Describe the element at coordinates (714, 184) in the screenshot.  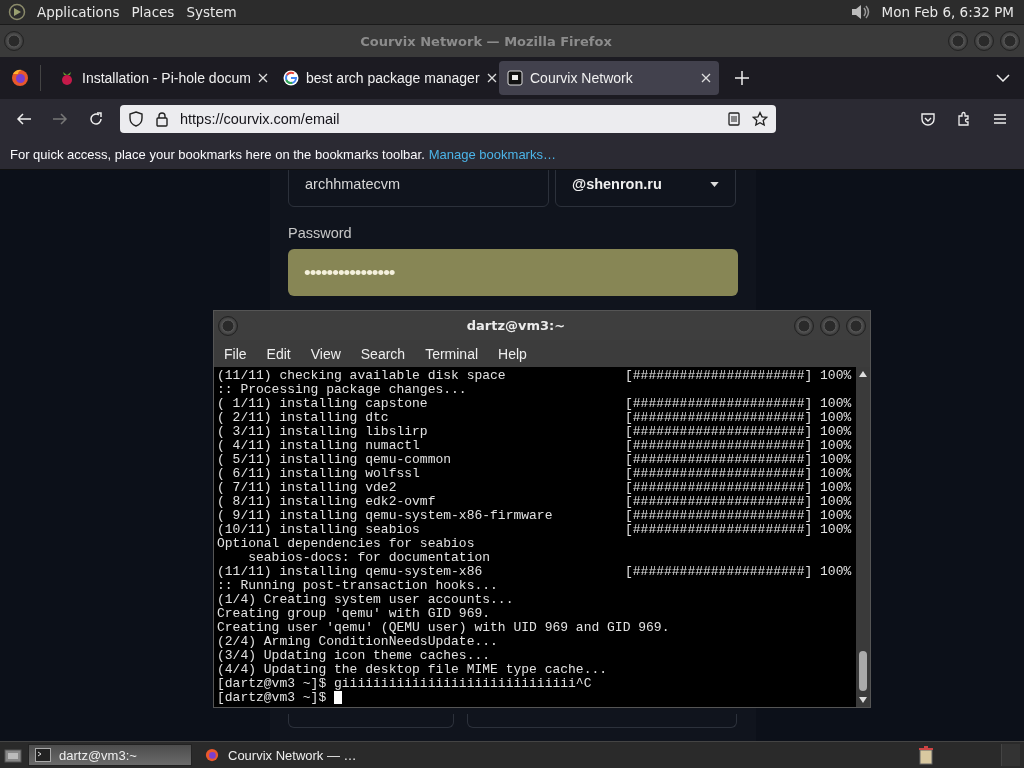
I see `caret-icon` at that location.